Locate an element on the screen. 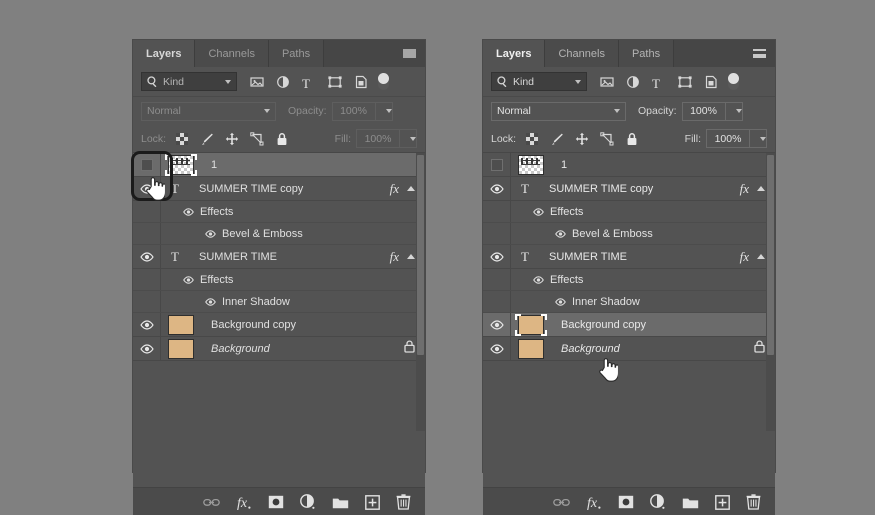  lock-all-icon is located at coordinates (632, 139).